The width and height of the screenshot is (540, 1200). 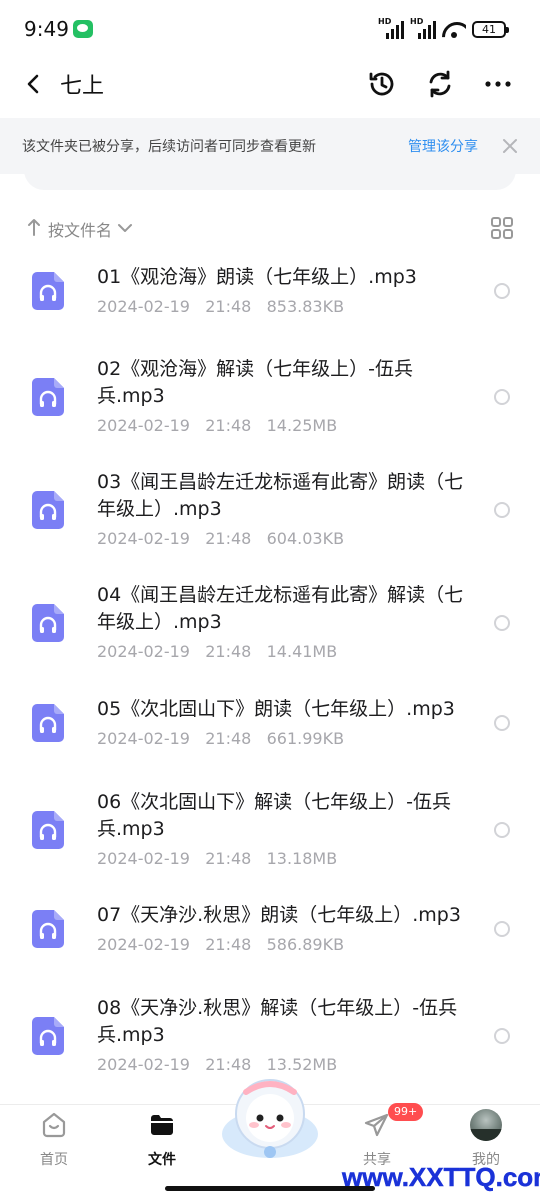 What do you see at coordinates (46, 29) in the screenshot?
I see `status-time: 9:49` at bounding box center [46, 29].